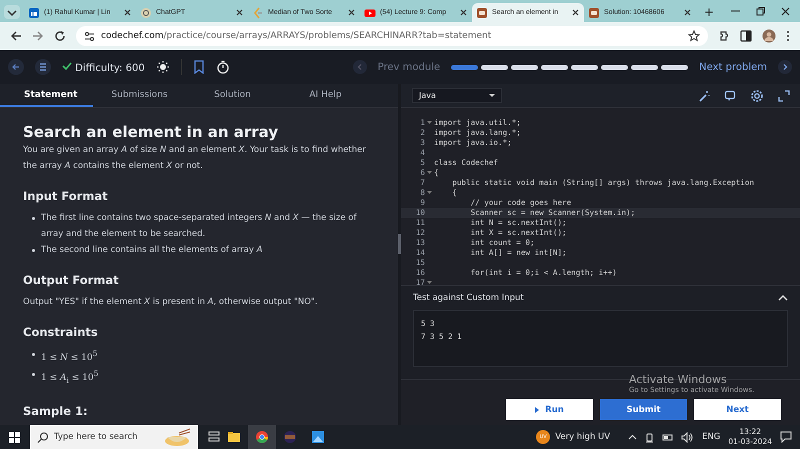 The height and width of the screenshot is (449, 800). What do you see at coordinates (163, 67) in the screenshot?
I see `sun-icon` at bounding box center [163, 67].